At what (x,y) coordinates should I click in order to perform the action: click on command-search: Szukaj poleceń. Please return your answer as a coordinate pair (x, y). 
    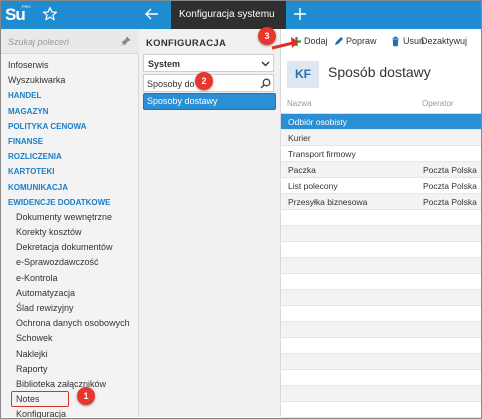
    Looking at the image, I should click on (69, 41).